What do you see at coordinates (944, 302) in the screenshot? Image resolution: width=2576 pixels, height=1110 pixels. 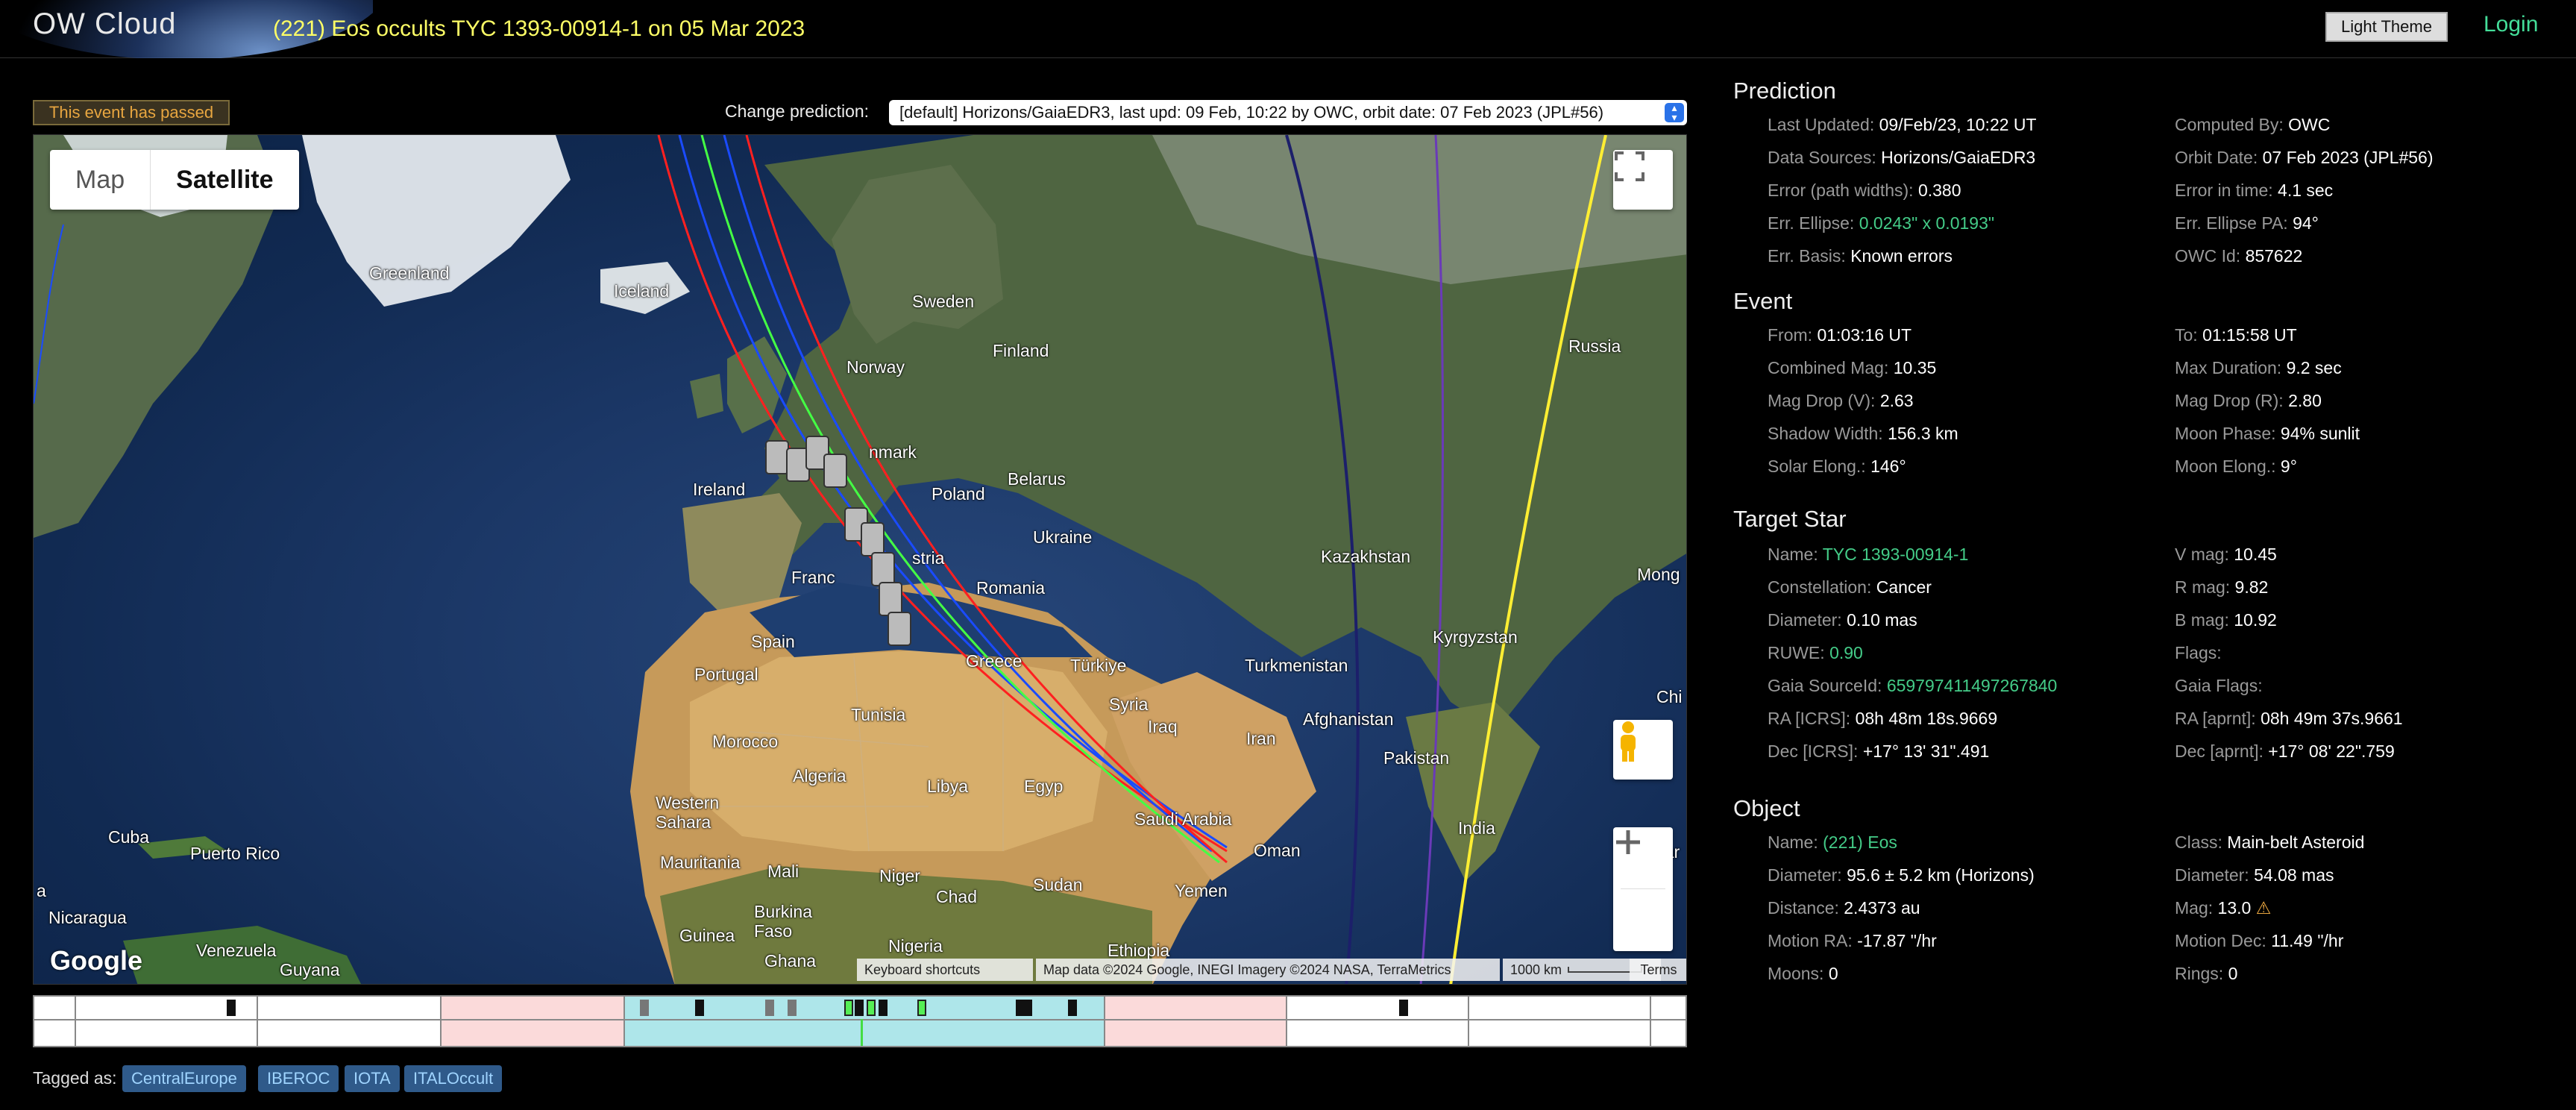 I see `label-sweden: Sweden` at bounding box center [944, 302].